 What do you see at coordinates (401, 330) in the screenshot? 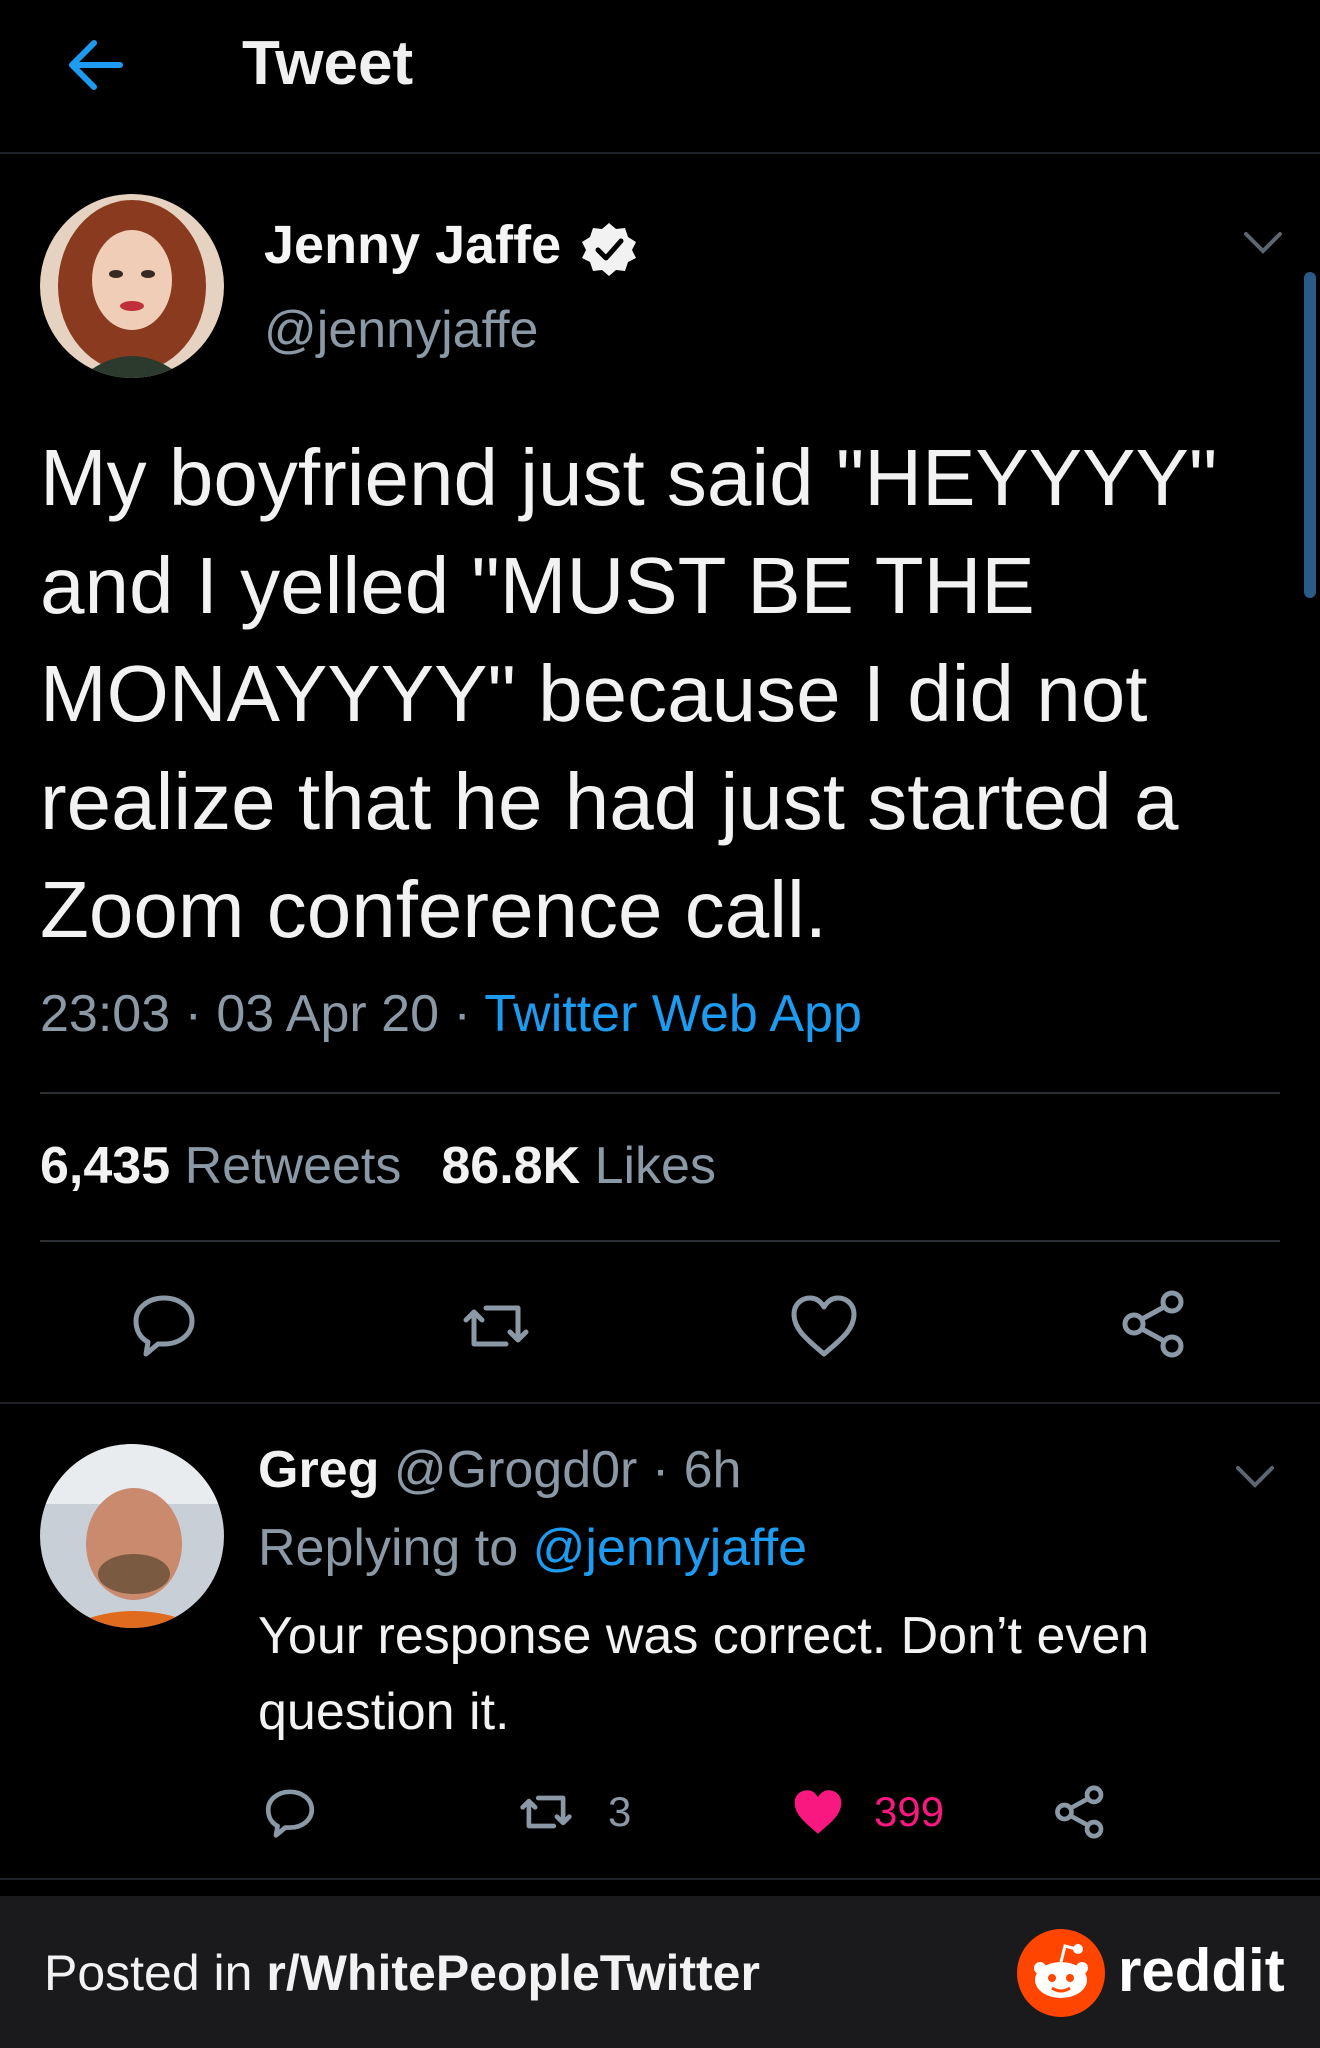
I see `author-handle: @jennyjaffe` at bounding box center [401, 330].